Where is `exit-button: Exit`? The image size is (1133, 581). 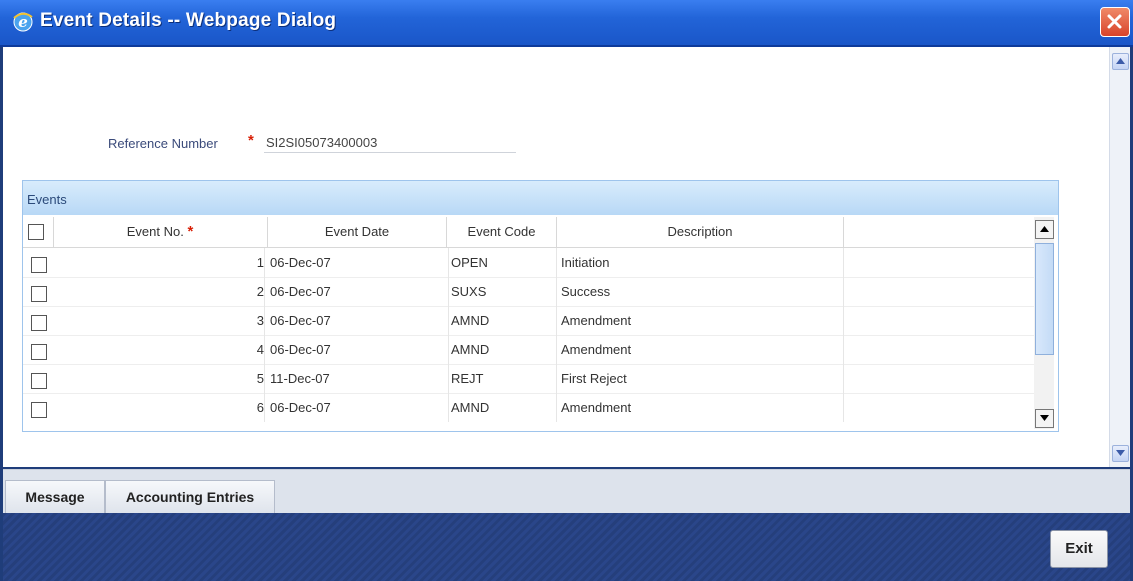 exit-button: Exit is located at coordinates (1079, 549).